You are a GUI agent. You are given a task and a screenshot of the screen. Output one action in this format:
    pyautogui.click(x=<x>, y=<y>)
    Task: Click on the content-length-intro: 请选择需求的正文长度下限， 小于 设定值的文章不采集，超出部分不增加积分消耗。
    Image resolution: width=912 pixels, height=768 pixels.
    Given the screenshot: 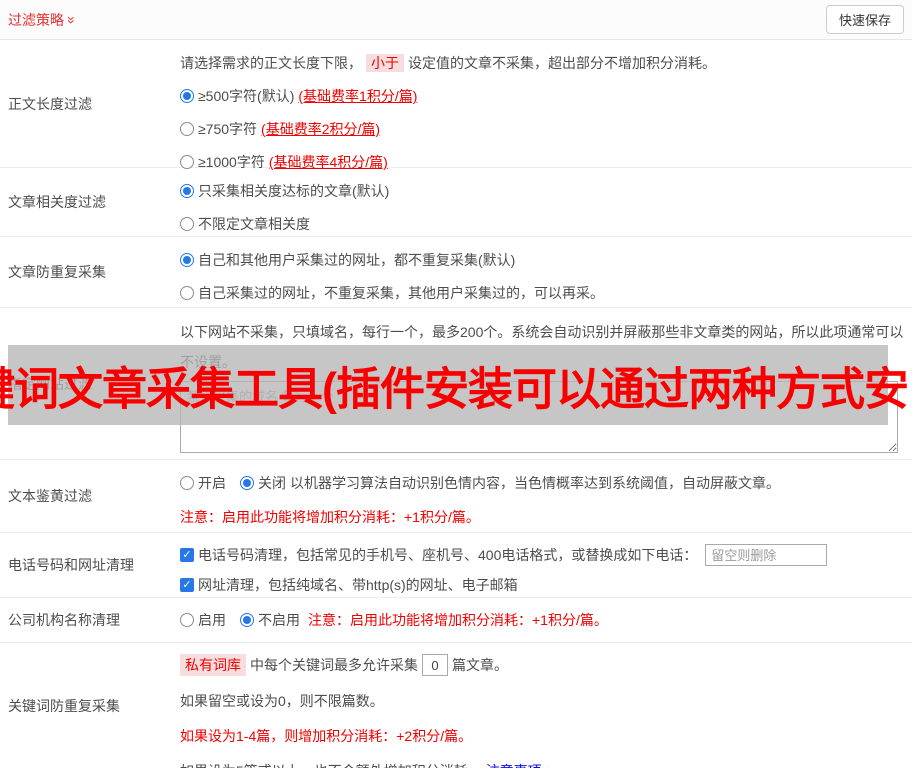 What is the action you would take?
    pyautogui.click(x=542, y=63)
    